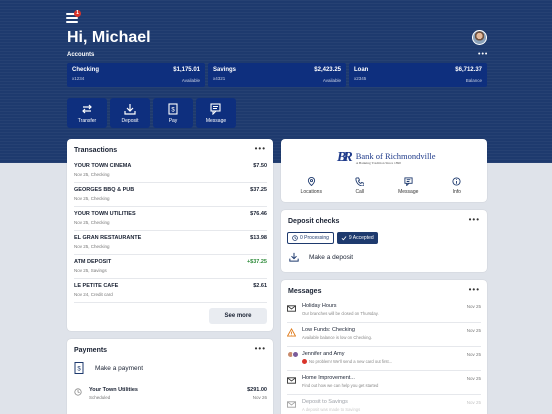 The width and height of the screenshot is (552, 414). What do you see at coordinates (219, 78) in the screenshot?
I see `account-number: x4321` at bounding box center [219, 78].